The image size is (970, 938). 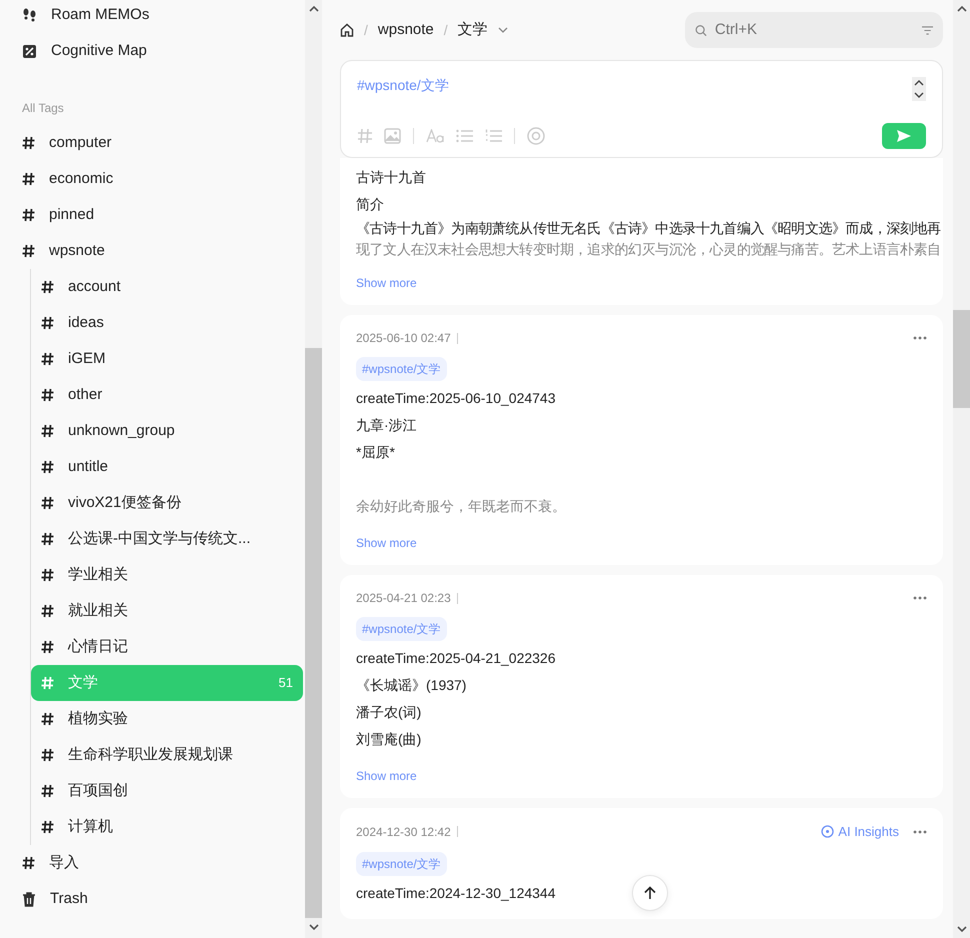 What do you see at coordinates (29, 899) in the screenshot?
I see `trash-icon` at bounding box center [29, 899].